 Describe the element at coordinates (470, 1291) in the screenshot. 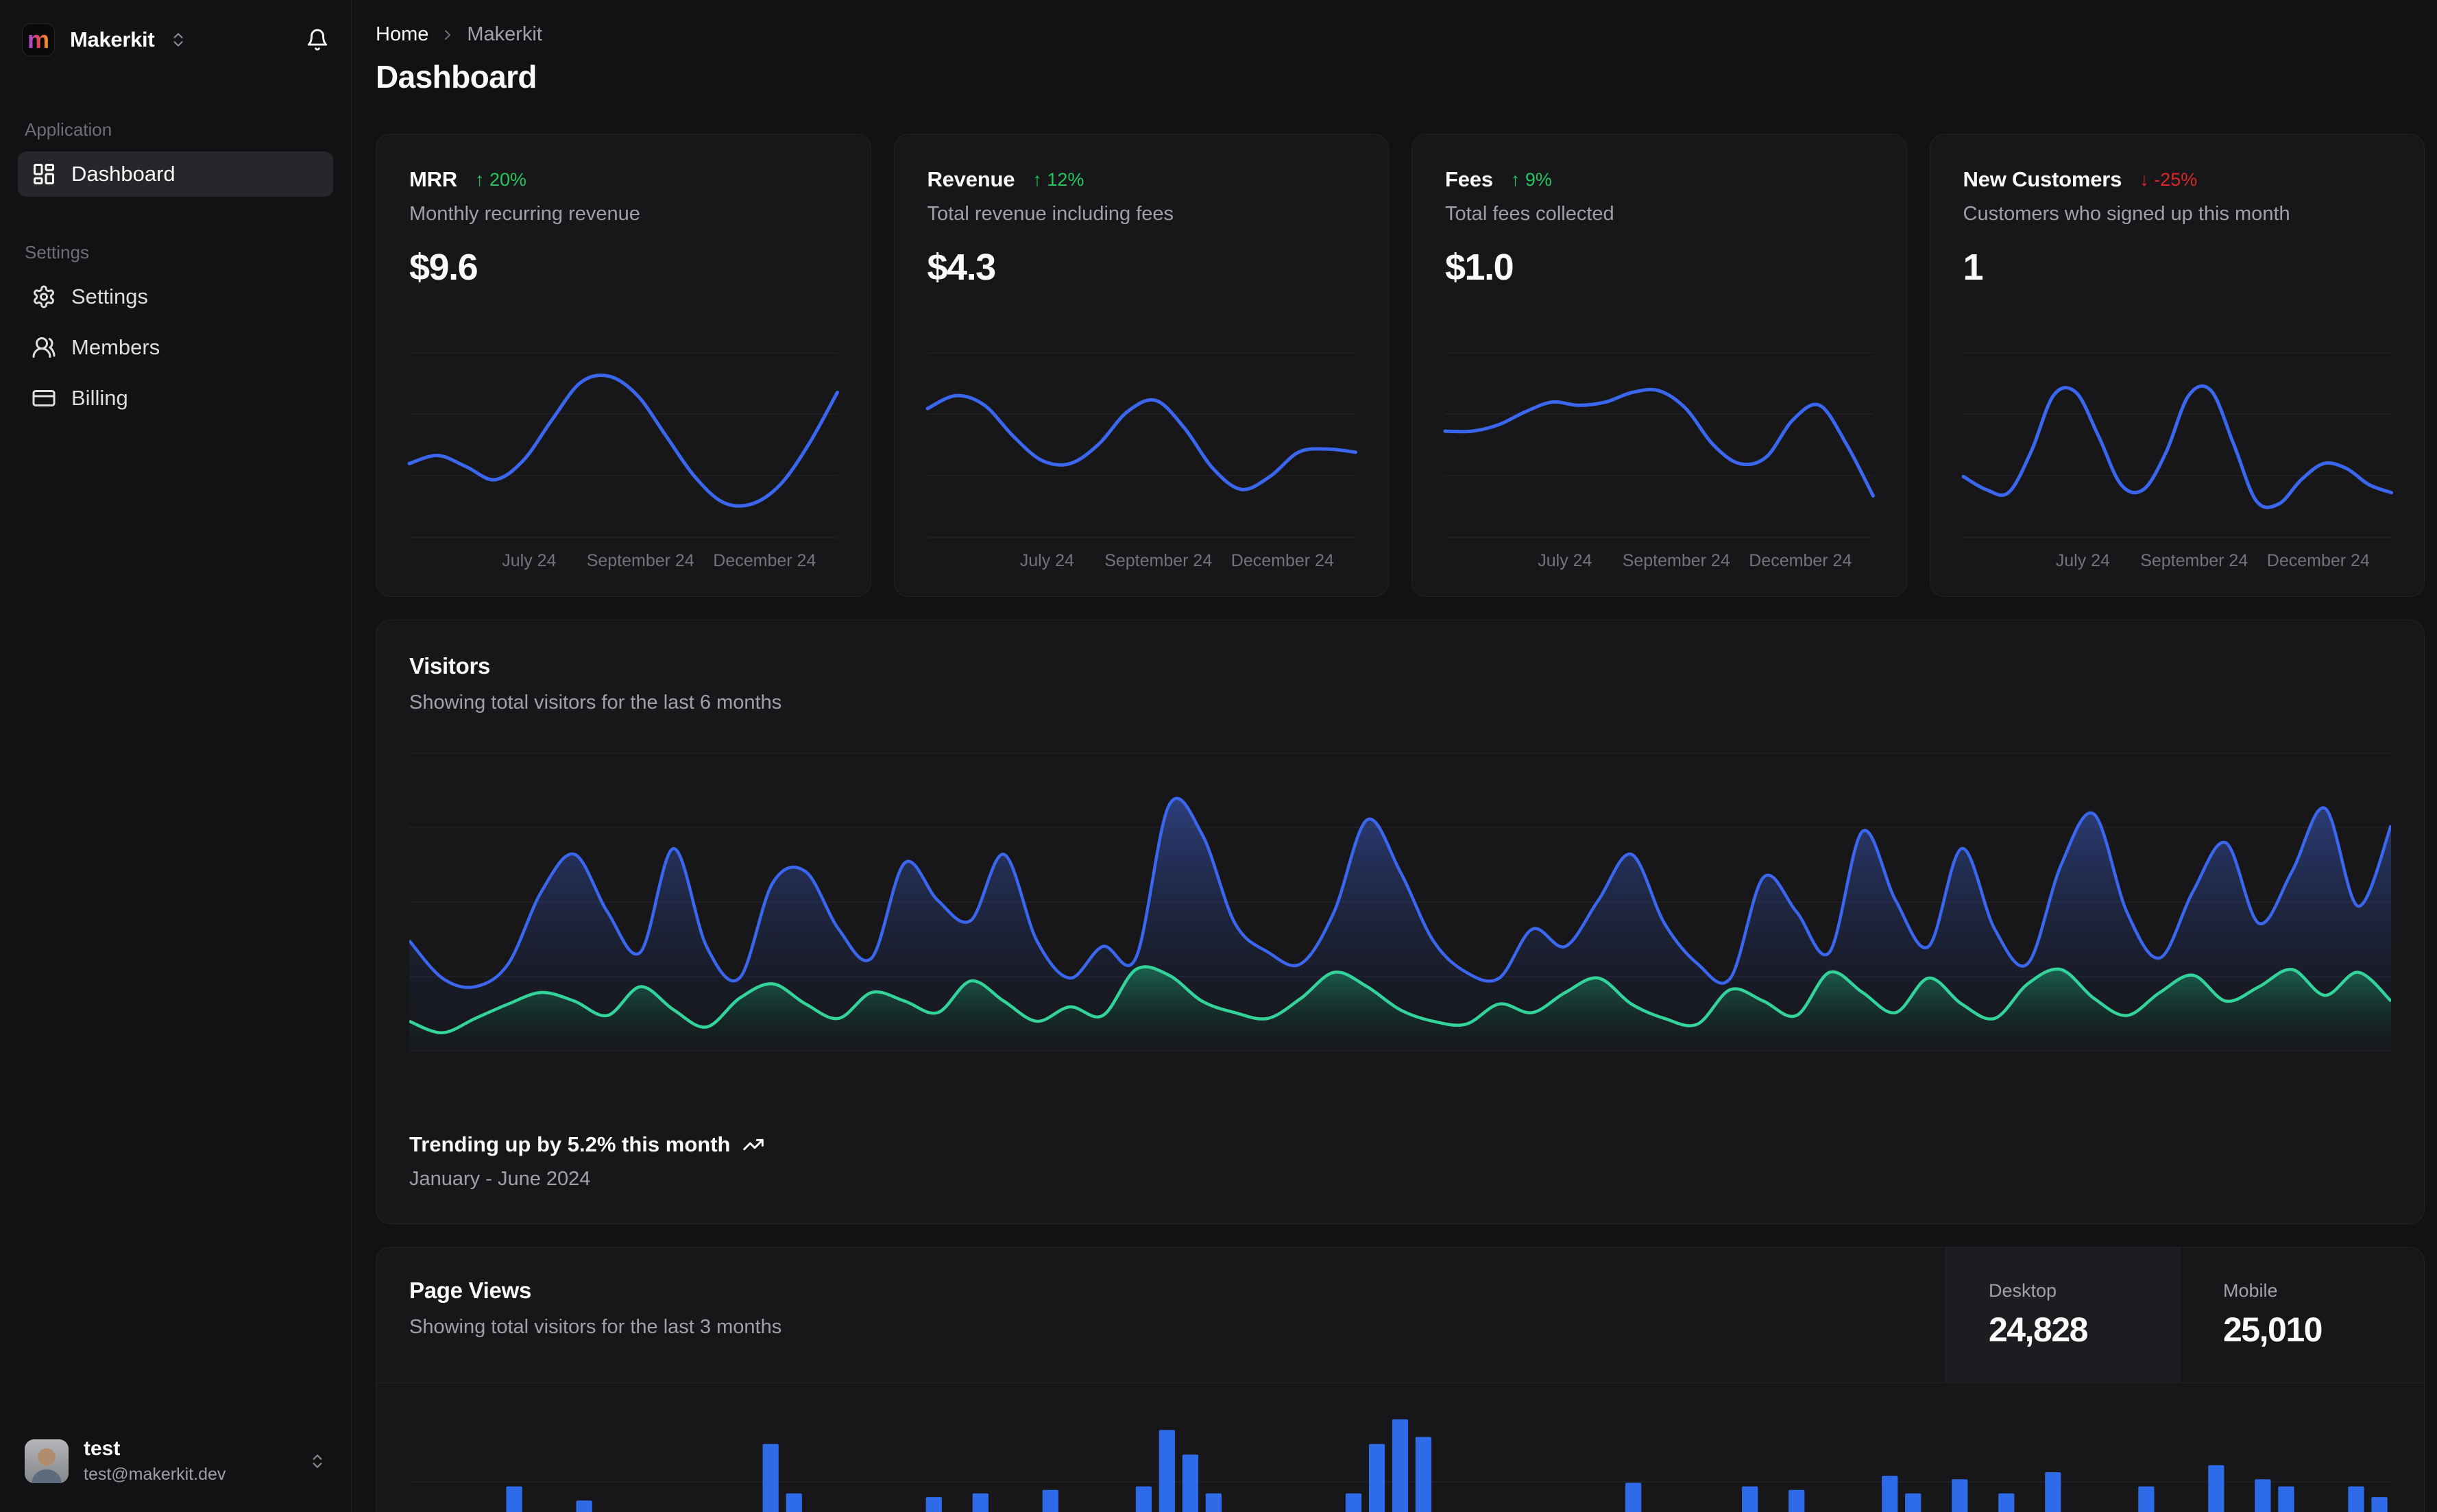

I see `page-views-title: Page Views` at that location.